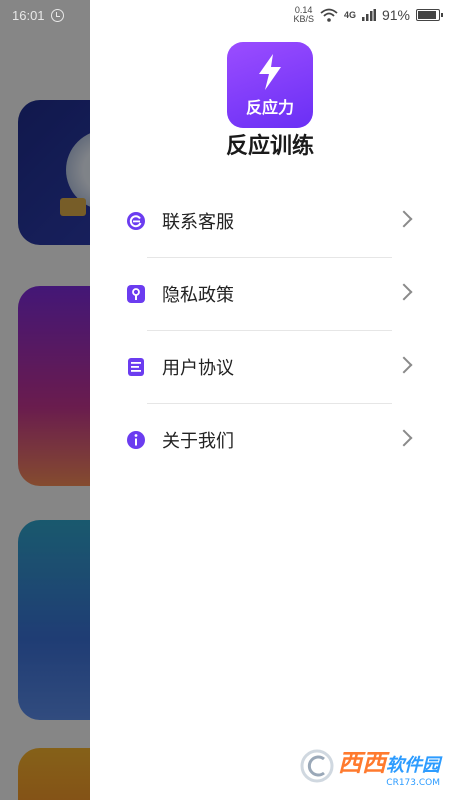  What do you see at coordinates (395, 15) in the screenshot?
I see `battery-percent: 91%` at bounding box center [395, 15].